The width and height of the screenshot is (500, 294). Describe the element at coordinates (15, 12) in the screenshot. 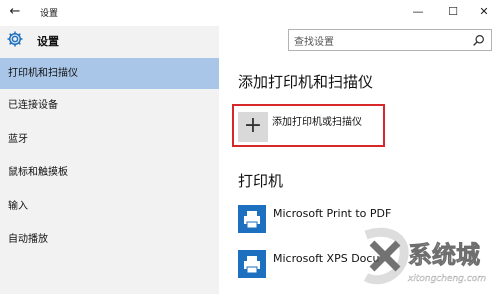

I see `back-arrow-icon: ←` at that location.